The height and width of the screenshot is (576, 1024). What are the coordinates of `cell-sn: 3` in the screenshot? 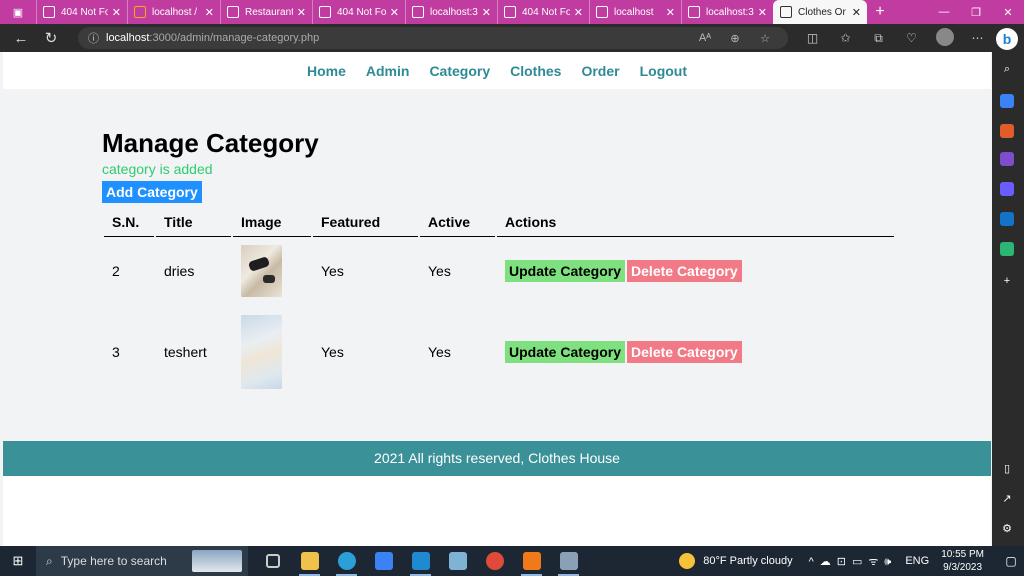 It's located at (116, 351).